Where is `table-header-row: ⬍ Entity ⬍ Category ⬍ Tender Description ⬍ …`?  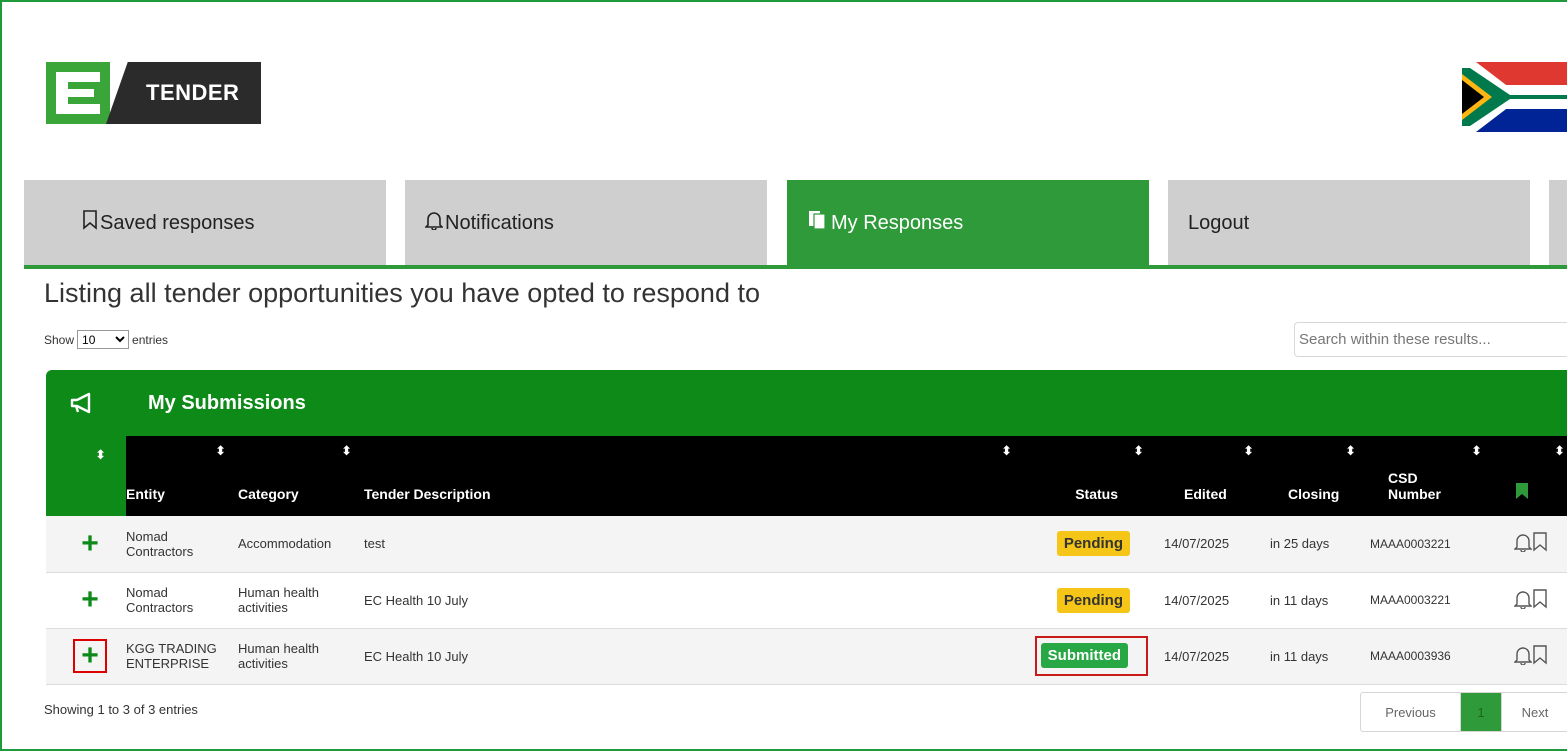
table-header-row: ⬍ Entity ⬍ Category ⬍ Tender Description ⬍ … is located at coordinates (806, 476).